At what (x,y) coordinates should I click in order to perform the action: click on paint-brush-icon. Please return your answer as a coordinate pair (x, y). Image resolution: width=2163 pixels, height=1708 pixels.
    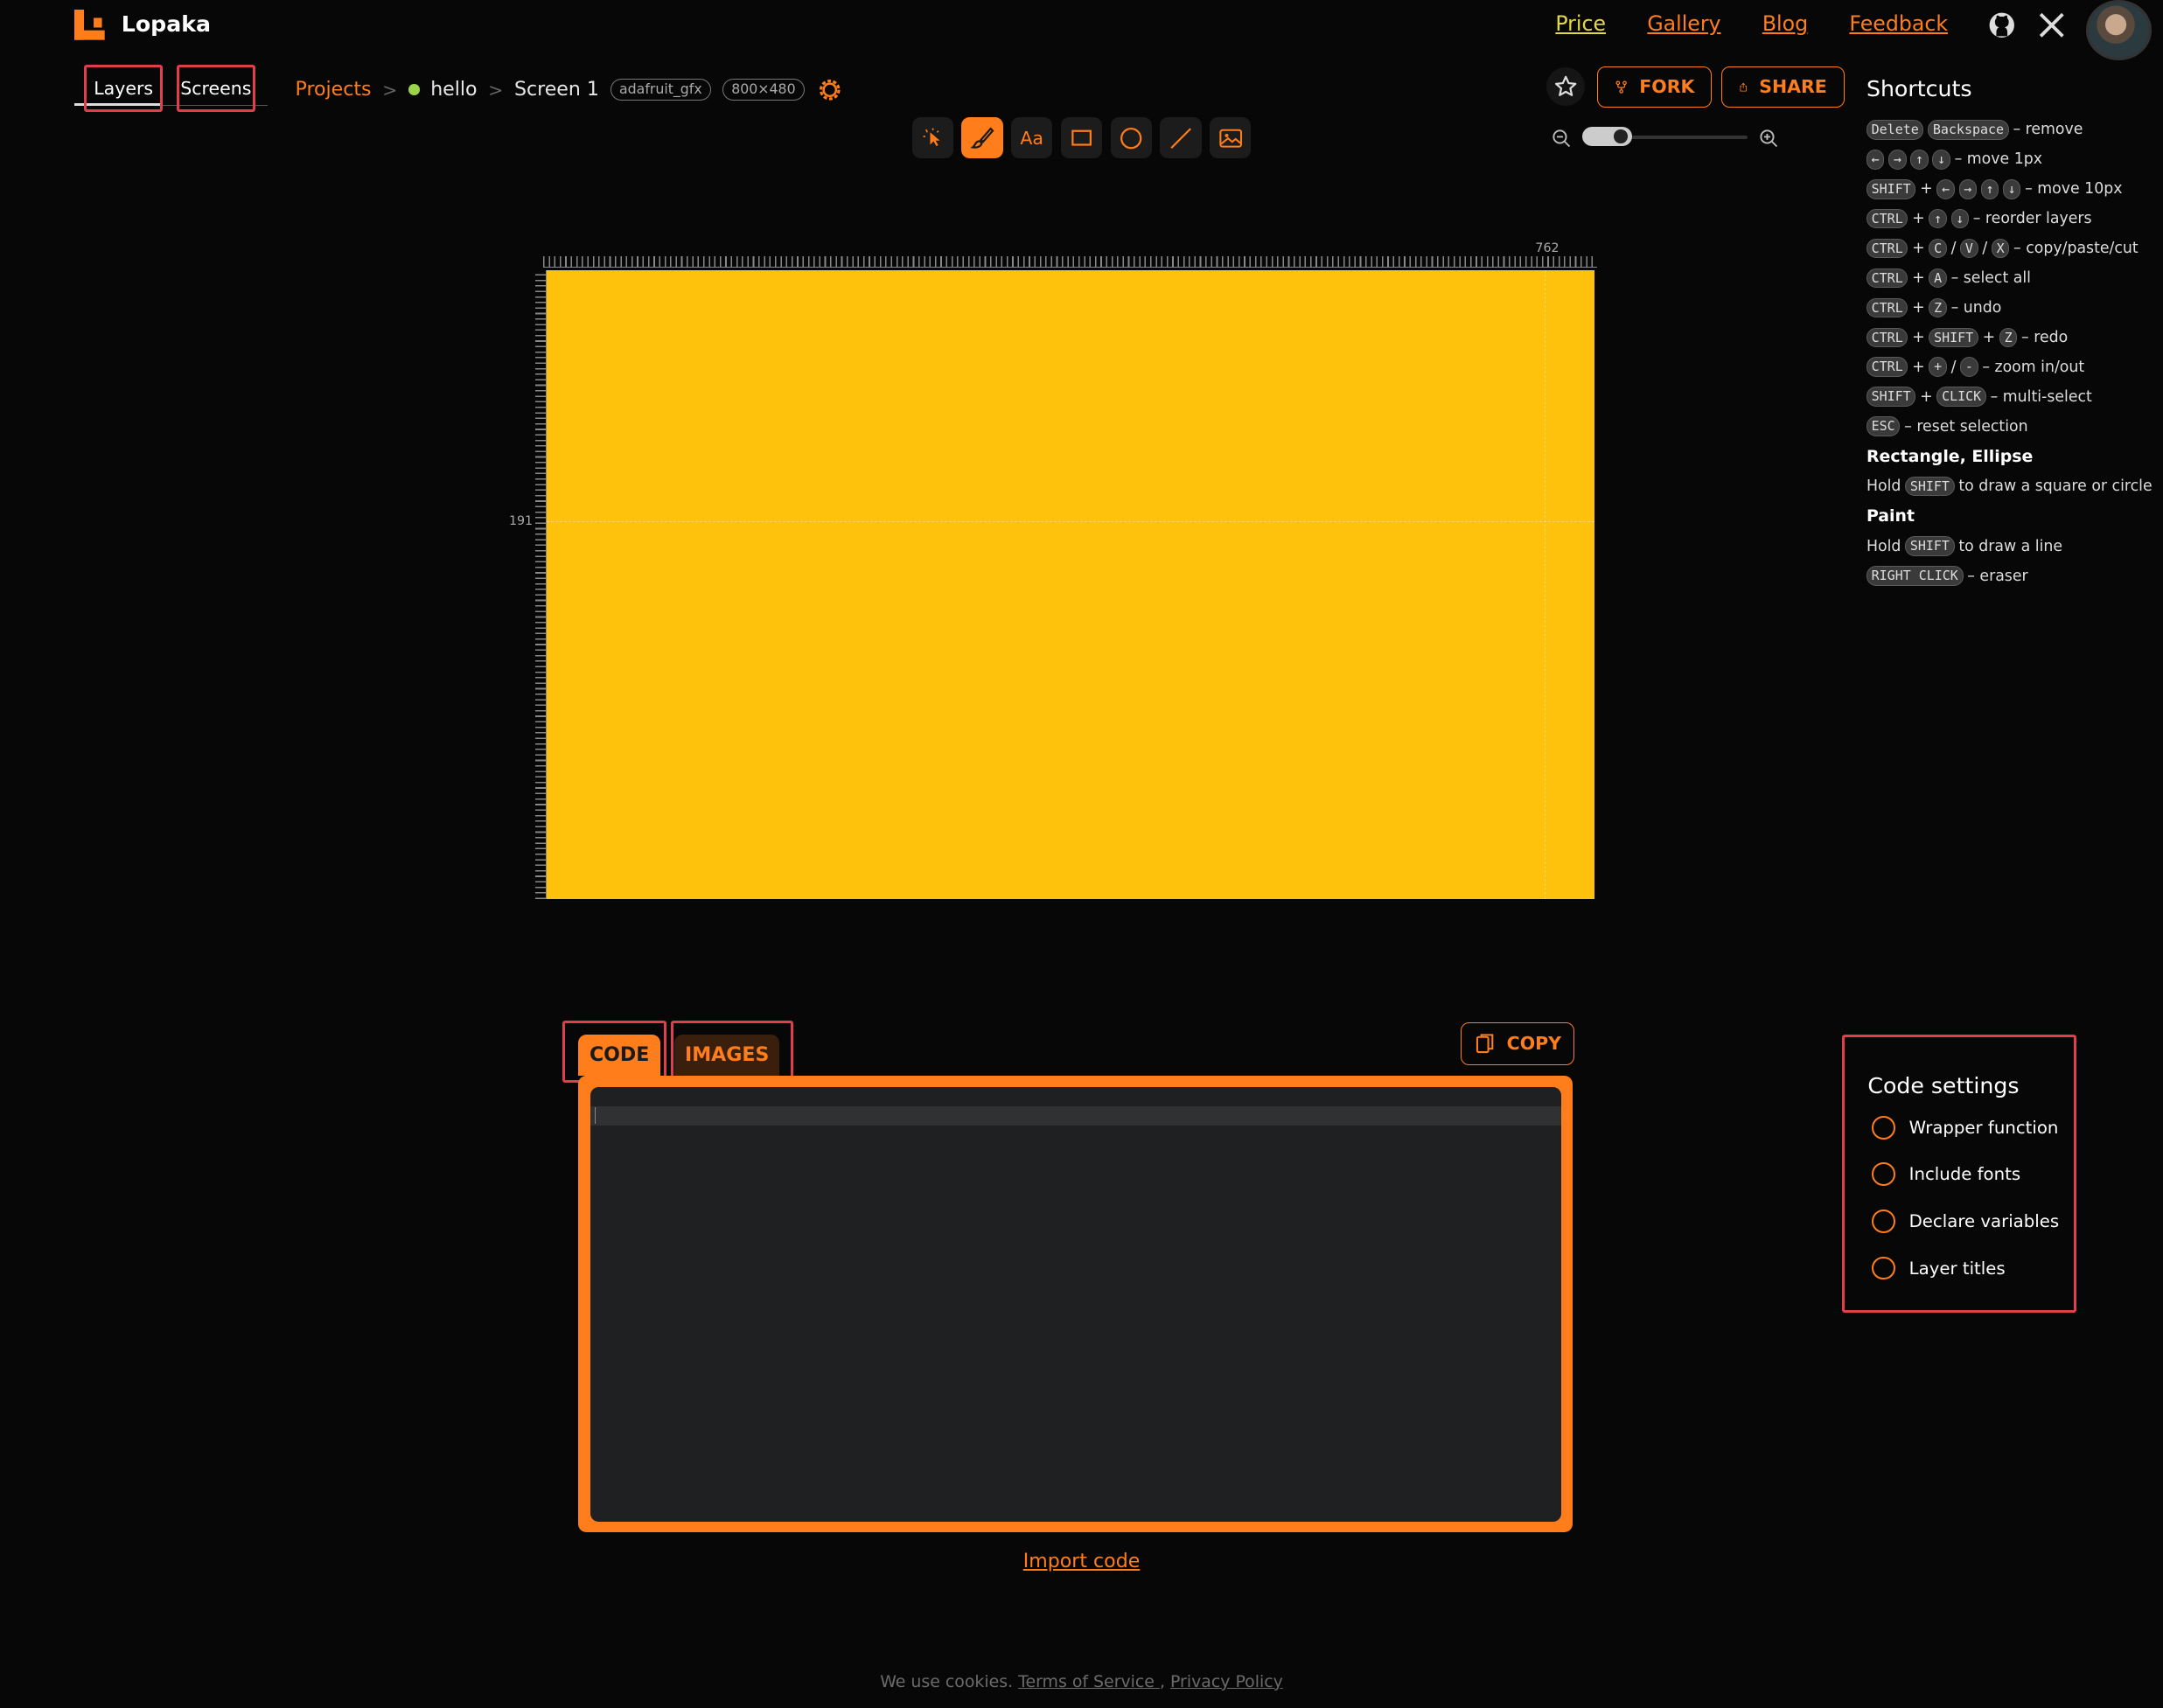
    Looking at the image, I should click on (982, 138).